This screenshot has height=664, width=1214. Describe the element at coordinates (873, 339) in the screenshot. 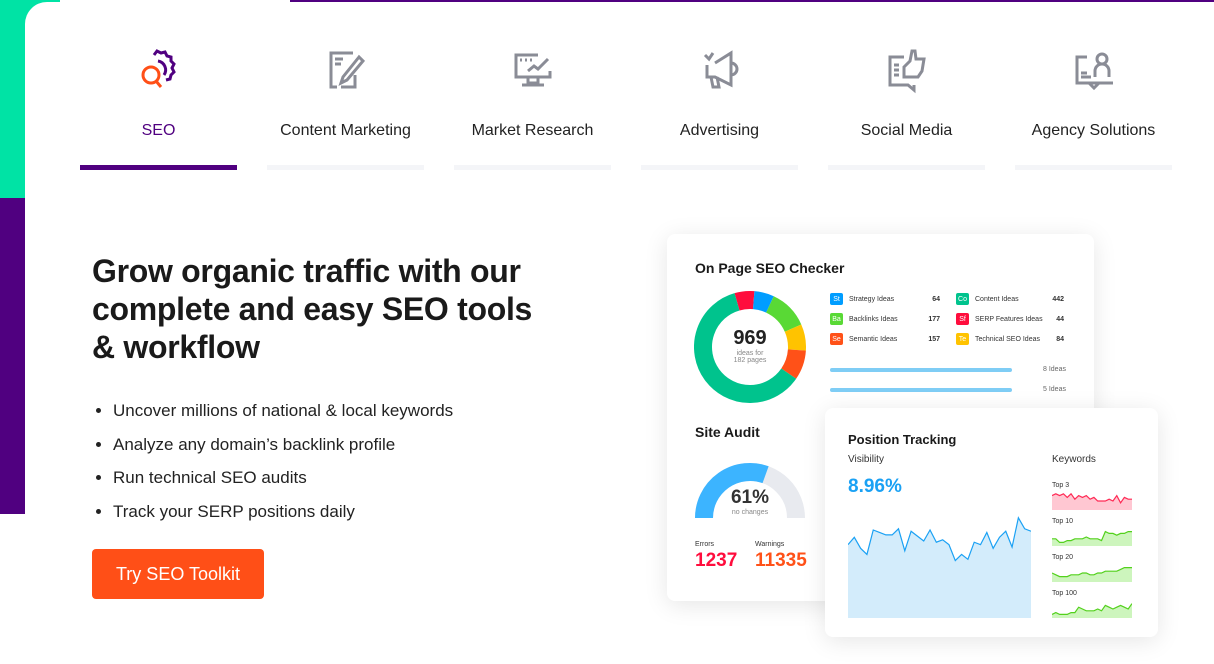

I see `legend-label: Semantic Ideas` at that location.